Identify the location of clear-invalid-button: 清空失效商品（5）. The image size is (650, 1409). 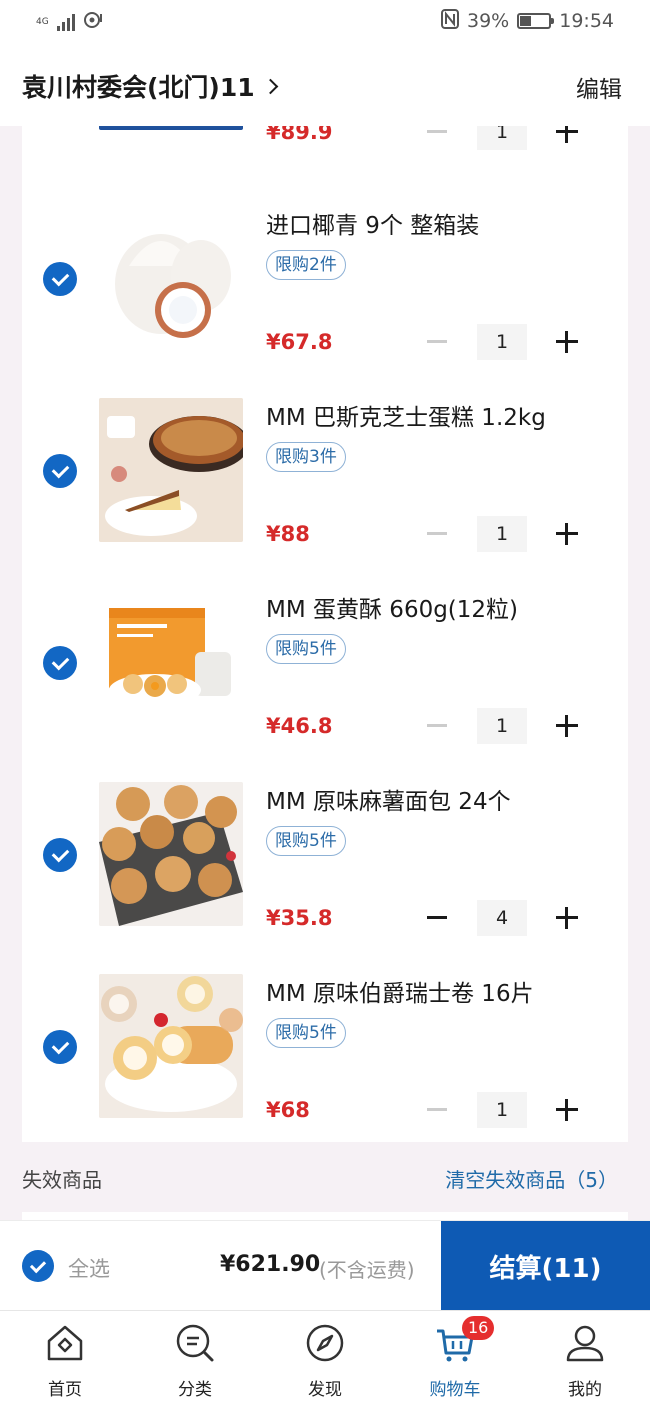
(531, 1178).